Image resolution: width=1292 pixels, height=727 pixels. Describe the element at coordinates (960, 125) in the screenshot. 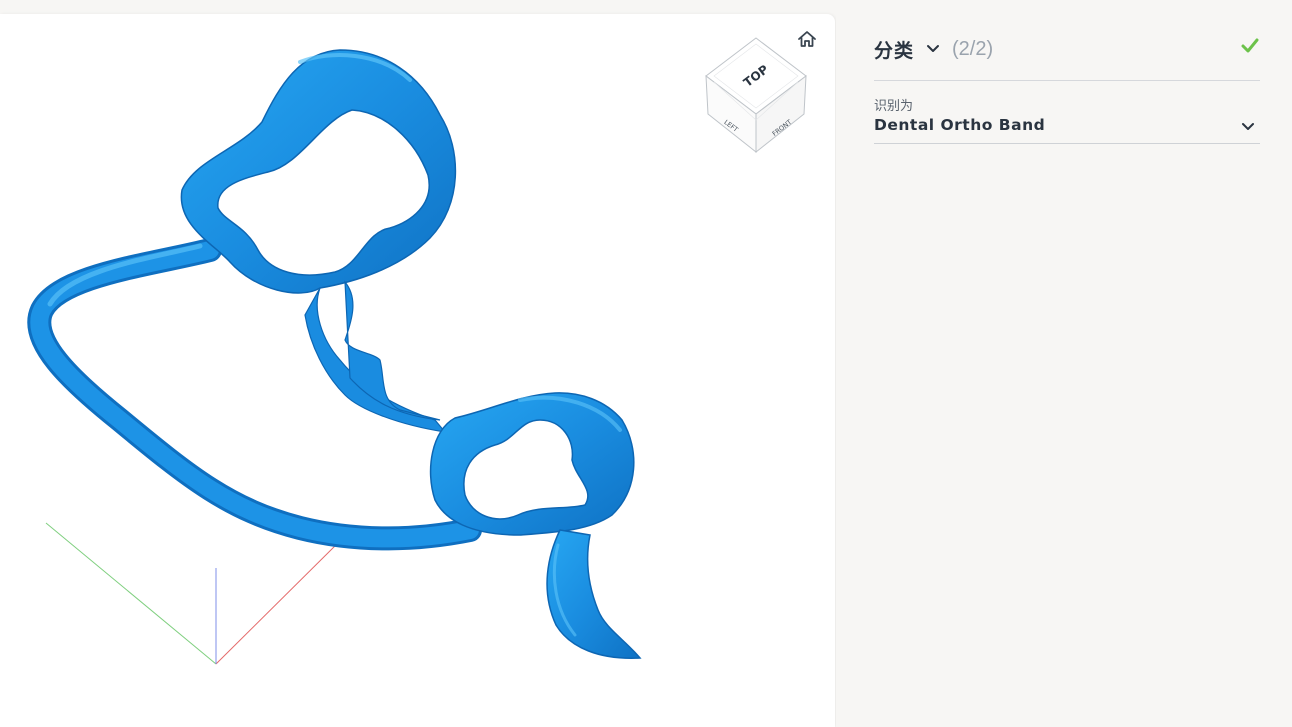

I see `recognized-as-value: Dental Ortho Band` at that location.